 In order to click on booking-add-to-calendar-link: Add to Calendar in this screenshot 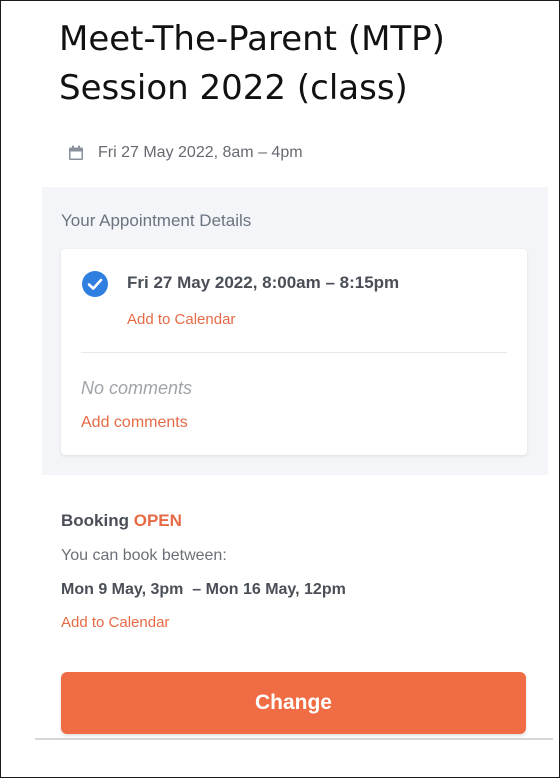, I will do `click(115, 622)`.